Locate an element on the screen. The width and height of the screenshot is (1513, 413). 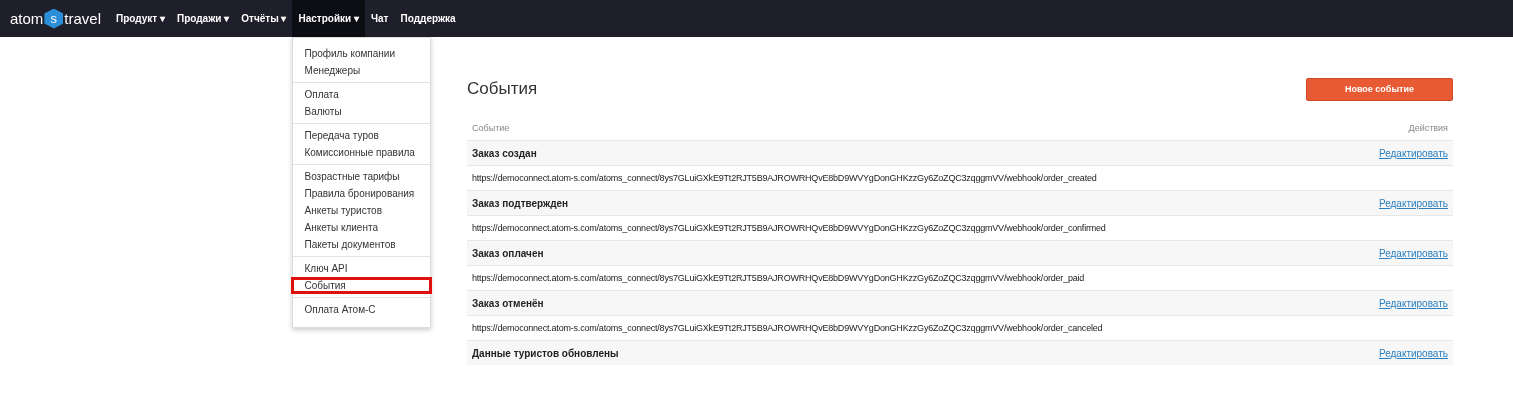
column-header: Событие is located at coordinates (491, 127).